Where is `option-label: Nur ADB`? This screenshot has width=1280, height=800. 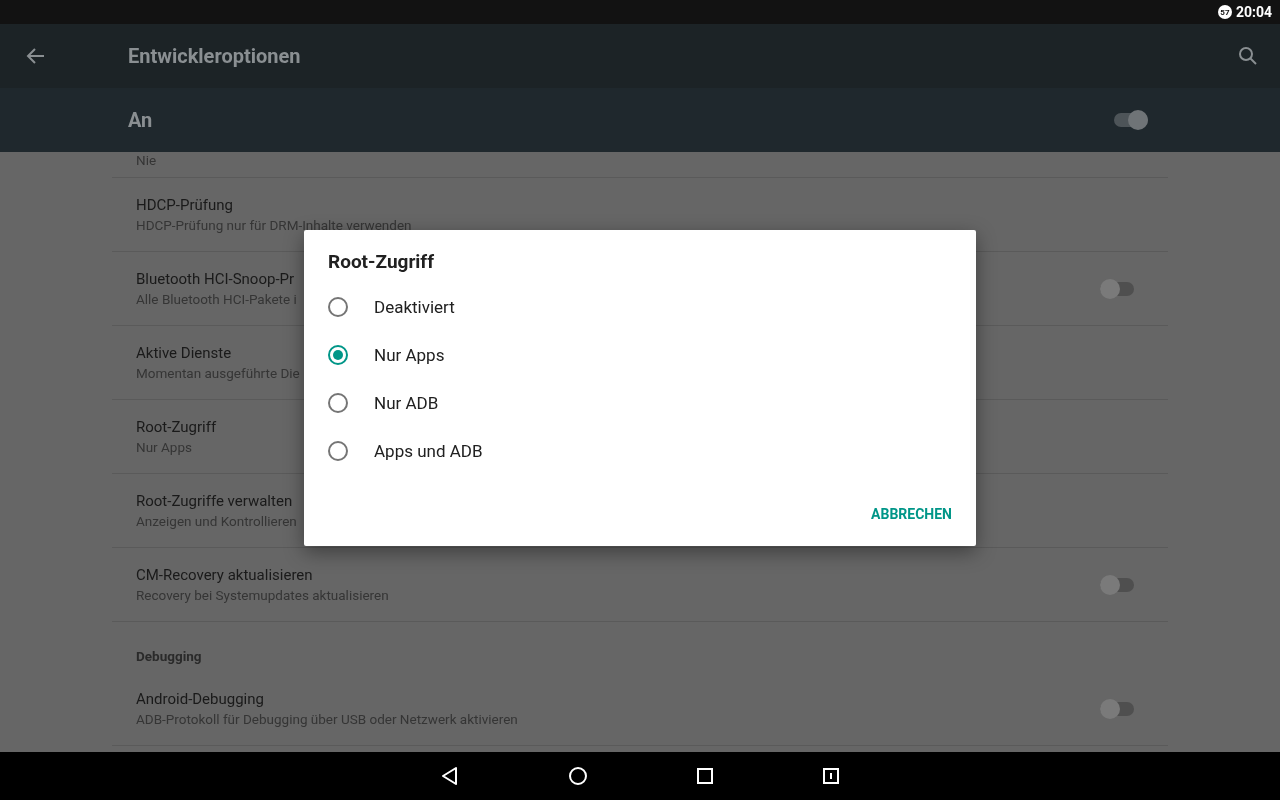
option-label: Nur ADB is located at coordinates (406, 403).